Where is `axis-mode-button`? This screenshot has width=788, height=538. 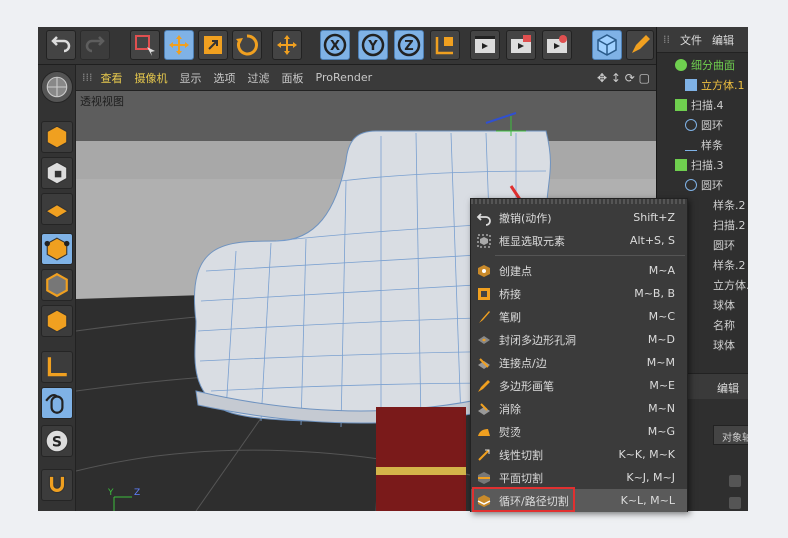 axis-mode-button is located at coordinates (57, 367).